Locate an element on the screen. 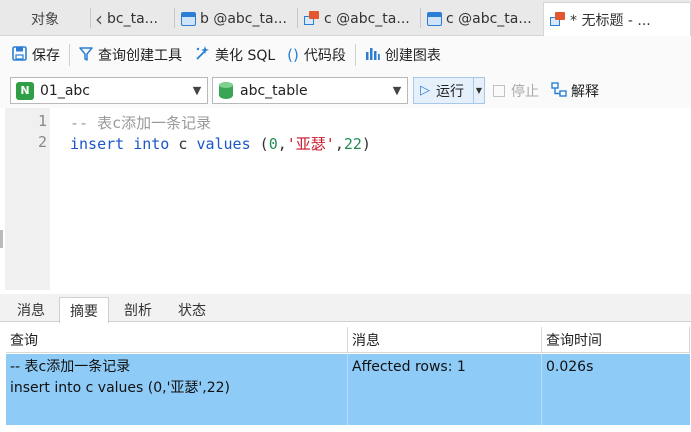  stop-label: 停止 is located at coordinates (525, 92).